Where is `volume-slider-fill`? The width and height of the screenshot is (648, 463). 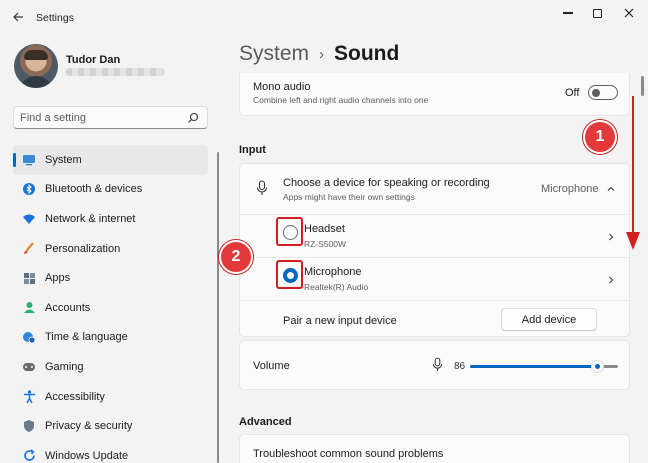 volume-slider-fill is located at coordinates (534, 366).